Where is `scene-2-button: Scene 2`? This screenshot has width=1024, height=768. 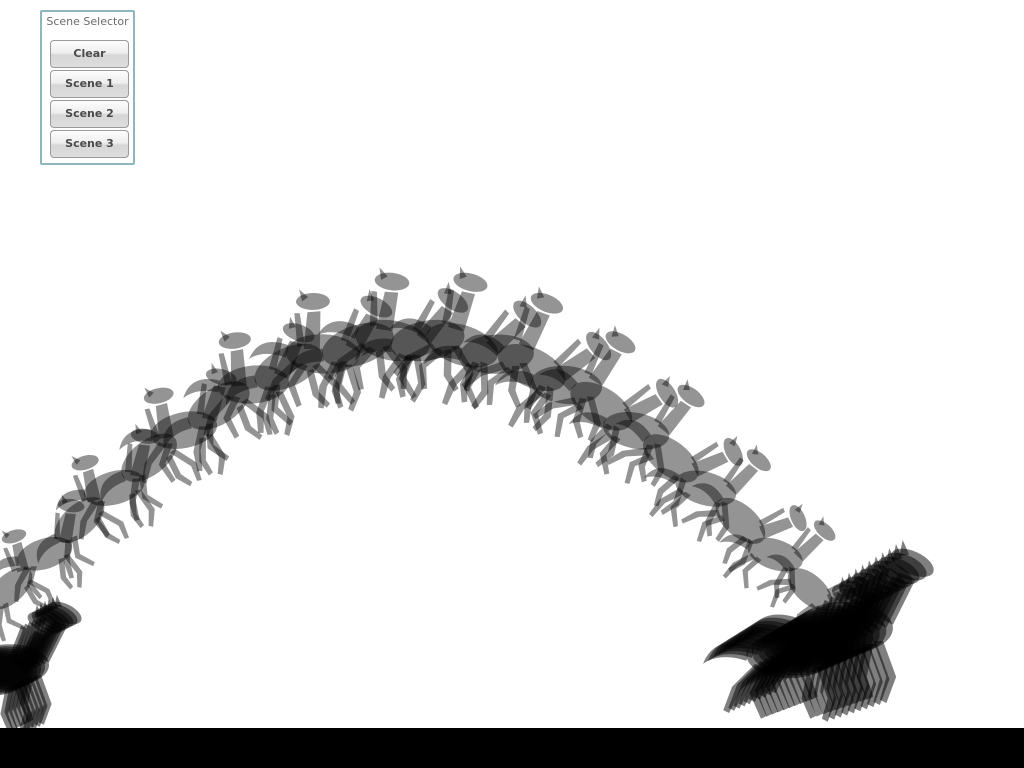
scene-2-button: Scene 2 is located at coordinates (89, 114).